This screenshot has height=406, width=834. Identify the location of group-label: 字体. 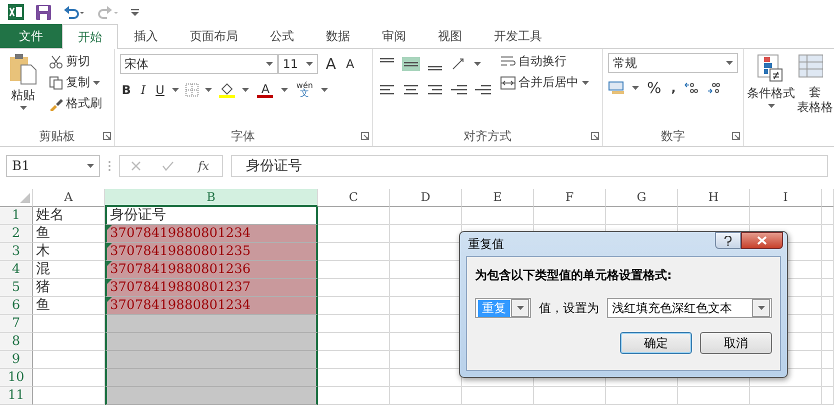
(243, 136).